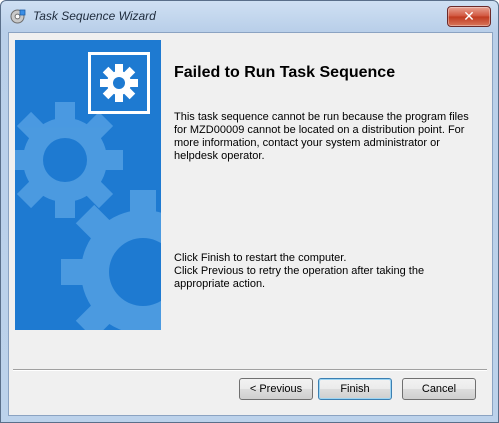 This screenshot has width=499, height=423. What do you see at coordinates (260, 258) in the screenshot?
I see `instruction-finish: Click Finish to restart the computer.` at bounding box center [260, 258].